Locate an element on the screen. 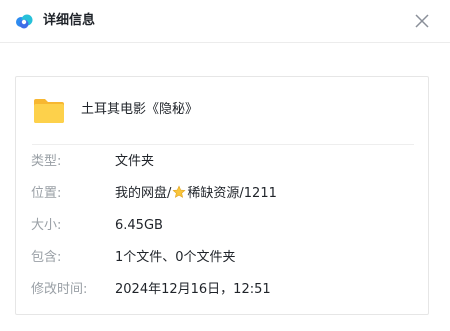 The width and height of the screenshot is (450, 331). star-icon is located at coordinates (179, 191).